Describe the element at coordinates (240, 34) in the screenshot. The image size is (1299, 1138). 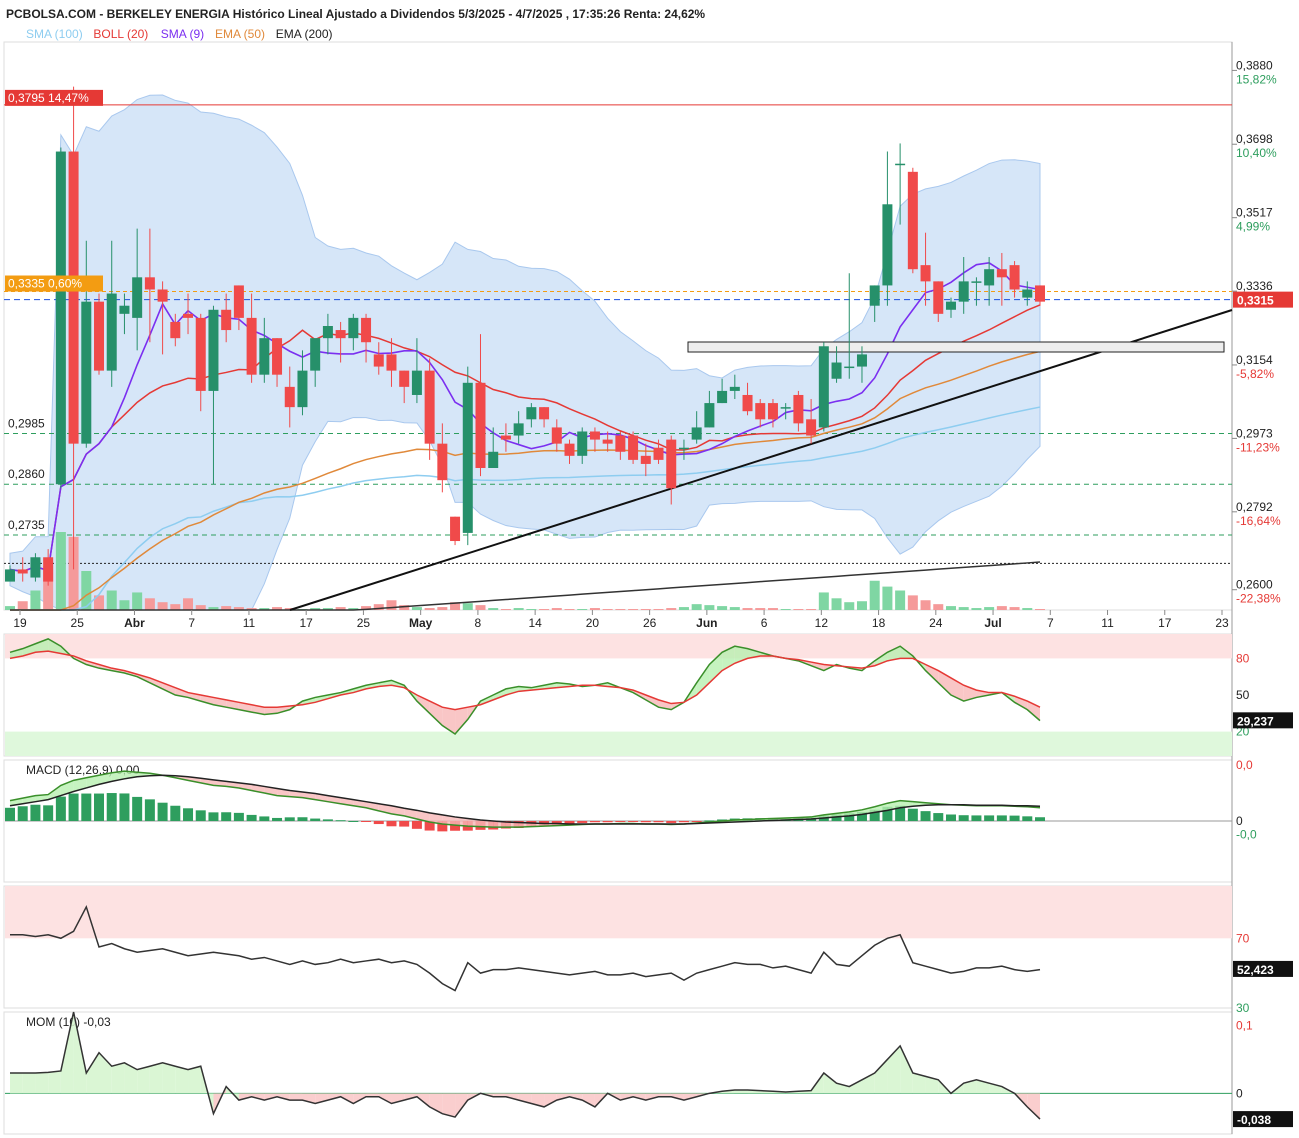
I see `legend-item: EMA (50)` at that location.